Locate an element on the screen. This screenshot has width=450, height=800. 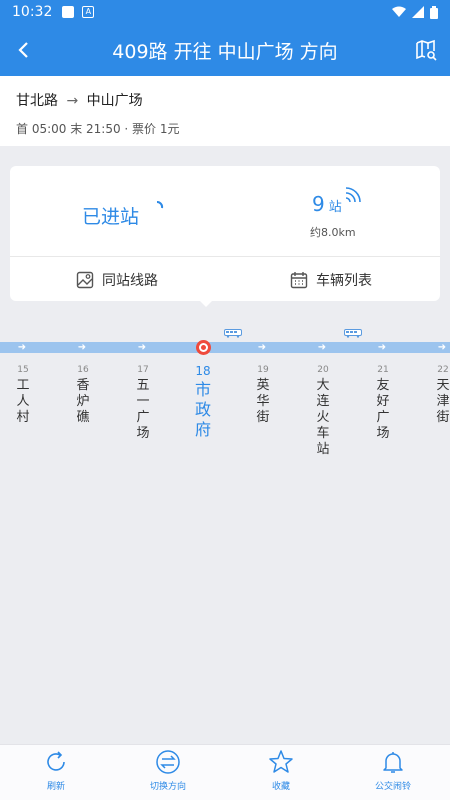
stops-remaining: 9站 is located at coordinates (327, 204).